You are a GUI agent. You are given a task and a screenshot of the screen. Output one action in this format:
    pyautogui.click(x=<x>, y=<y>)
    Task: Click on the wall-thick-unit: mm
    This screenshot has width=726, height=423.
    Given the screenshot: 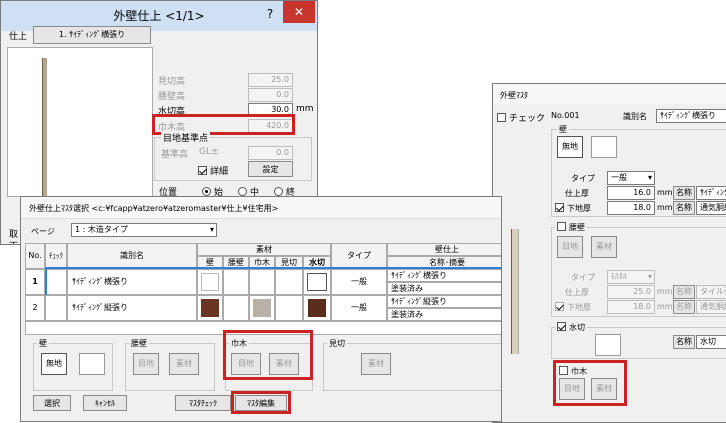 What is the action you would take?
    pyautogui.click(x=665, y=192)
    